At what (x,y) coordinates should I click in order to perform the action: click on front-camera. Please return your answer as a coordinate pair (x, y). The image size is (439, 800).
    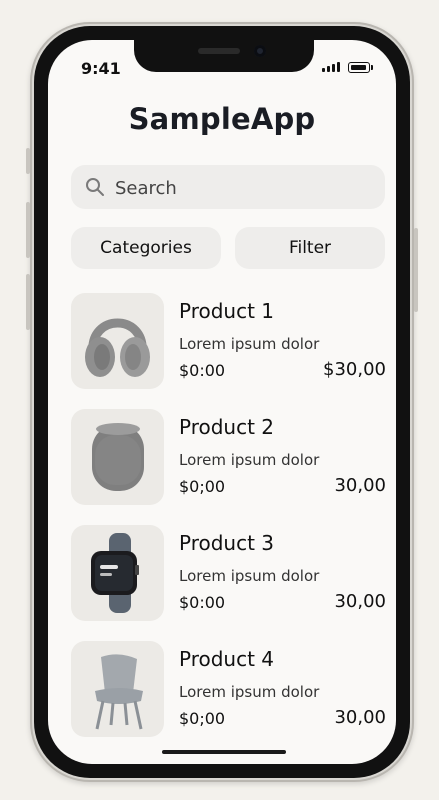
    Looking at the image, I should click on (260, 51).